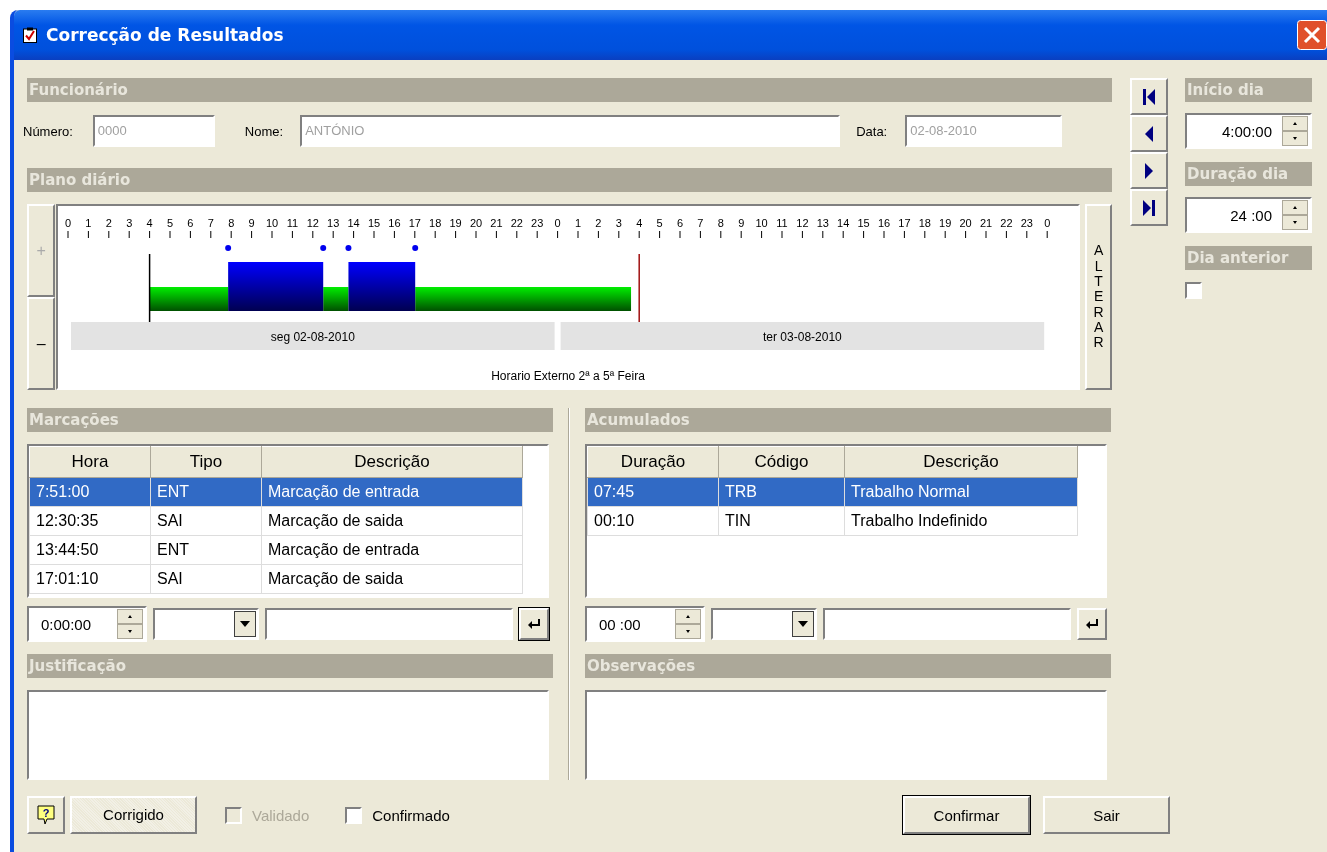 The width and height of the screenshot is (1327, 852). Describe the element at coordinates (133, 815) in the screenshot. I see `status-label: Corrigido` at that location.